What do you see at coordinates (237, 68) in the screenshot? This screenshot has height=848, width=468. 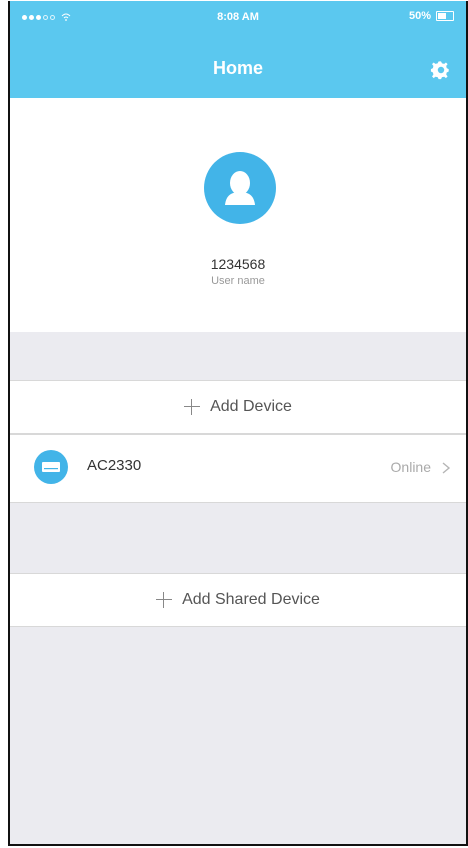 I see `page-title: Home` at bounding box center [237, 68].